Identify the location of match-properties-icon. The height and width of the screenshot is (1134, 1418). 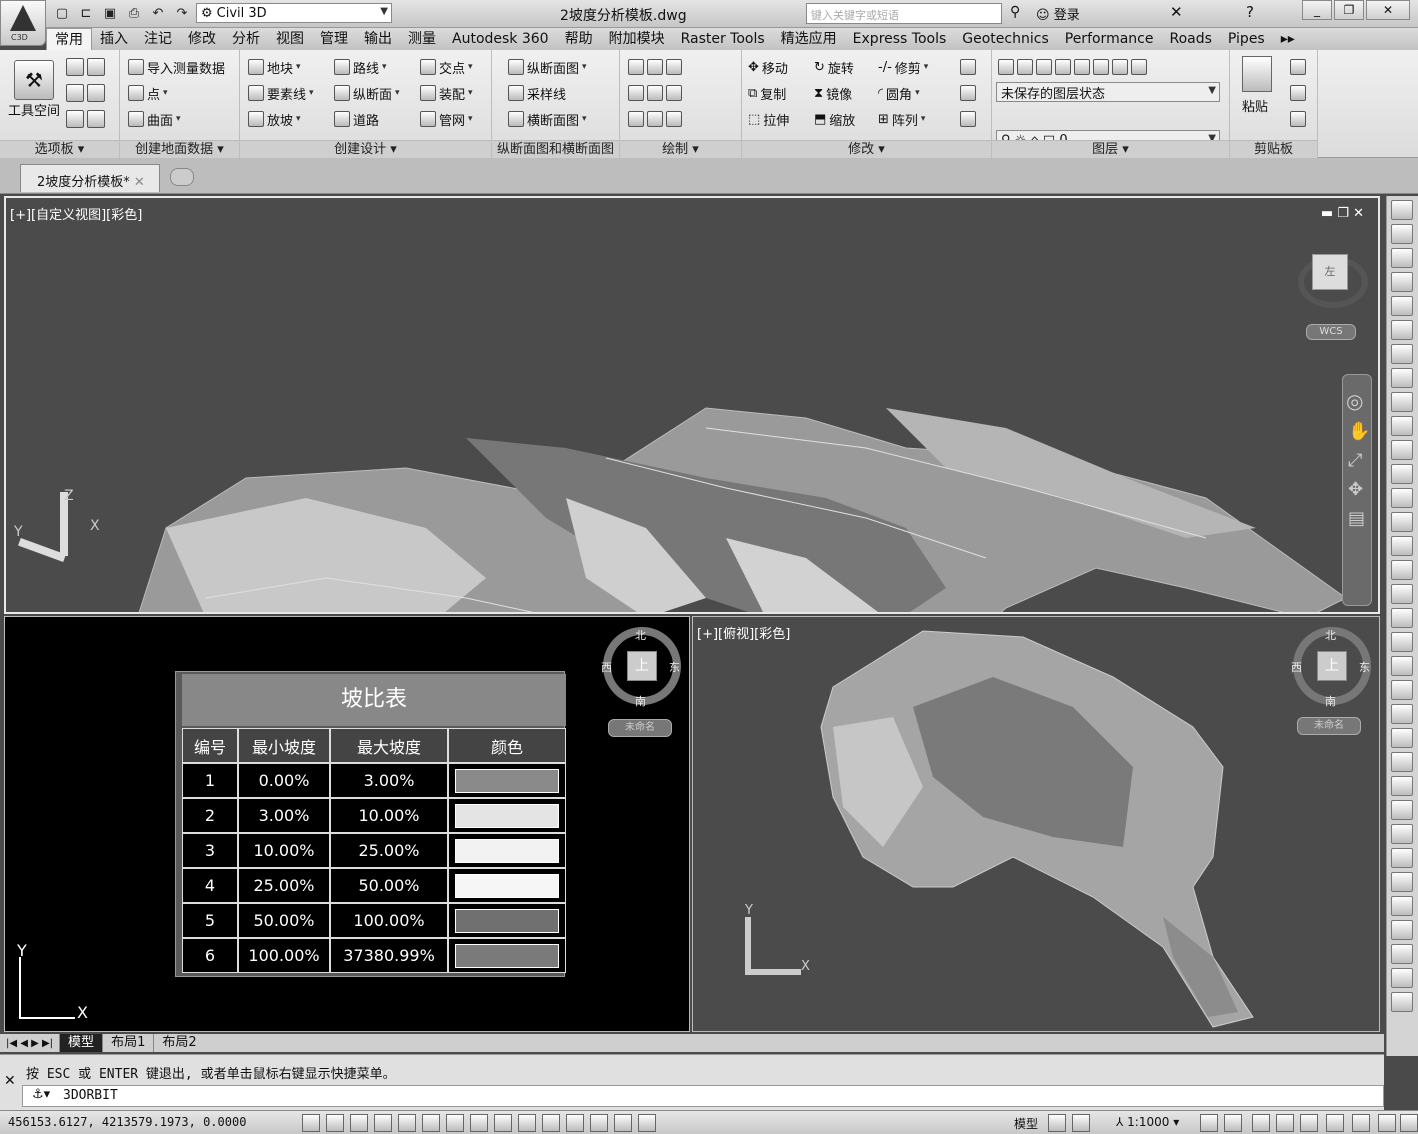
(1298, 119).